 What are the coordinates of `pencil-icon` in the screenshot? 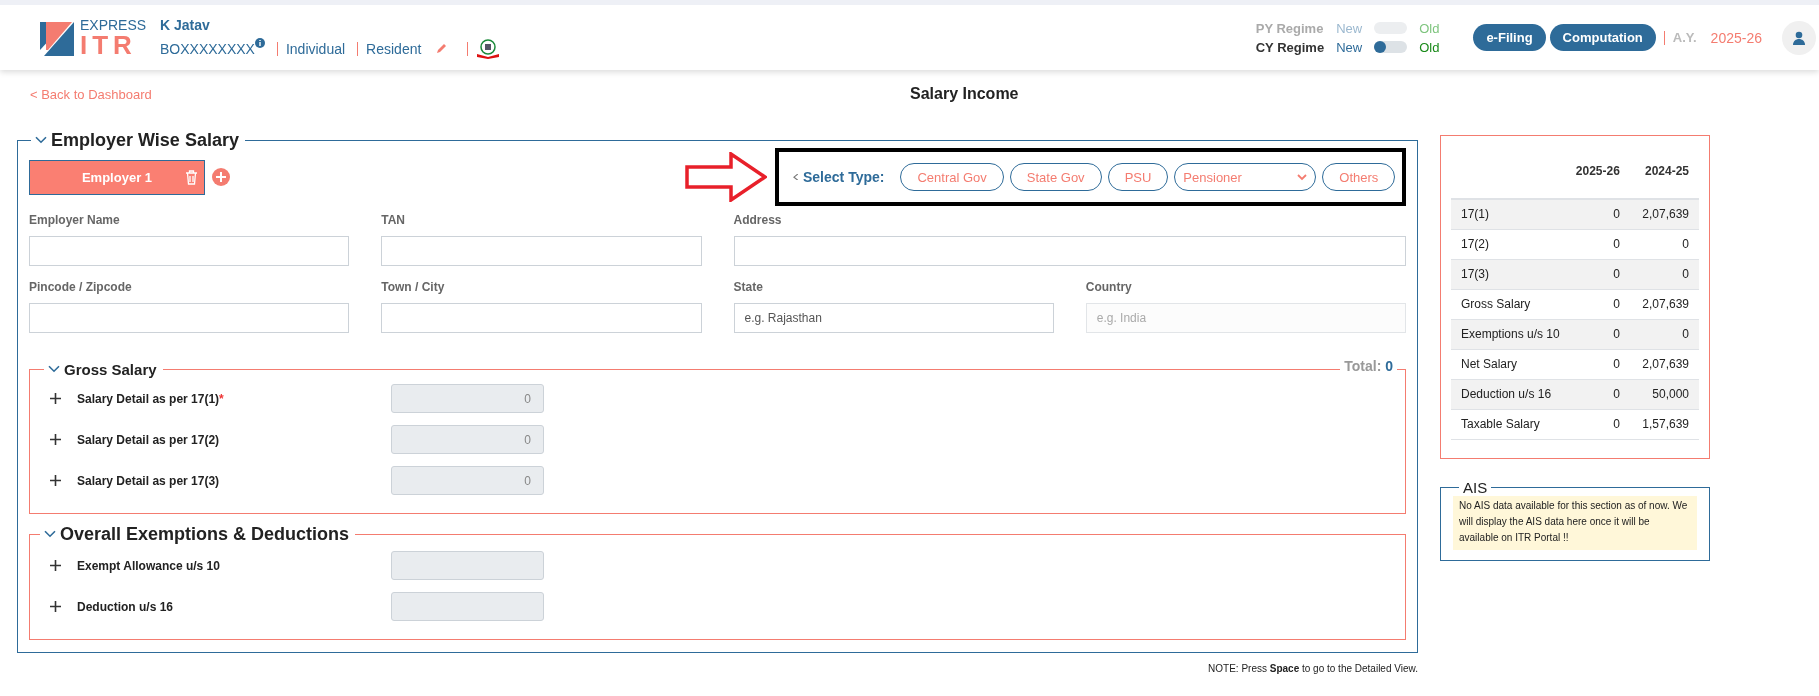 It's located at (441, 48).